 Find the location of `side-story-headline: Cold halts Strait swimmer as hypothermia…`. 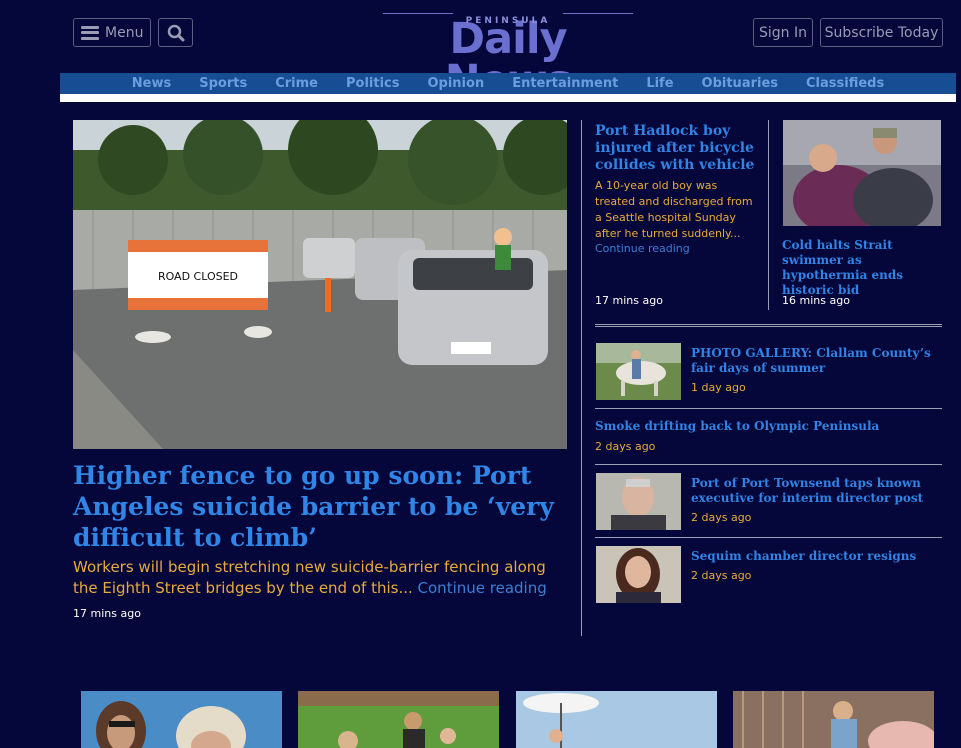

side-story-headline: Cold halts Strait swimmer as hypothermia… is located at coordinates (864, 268).